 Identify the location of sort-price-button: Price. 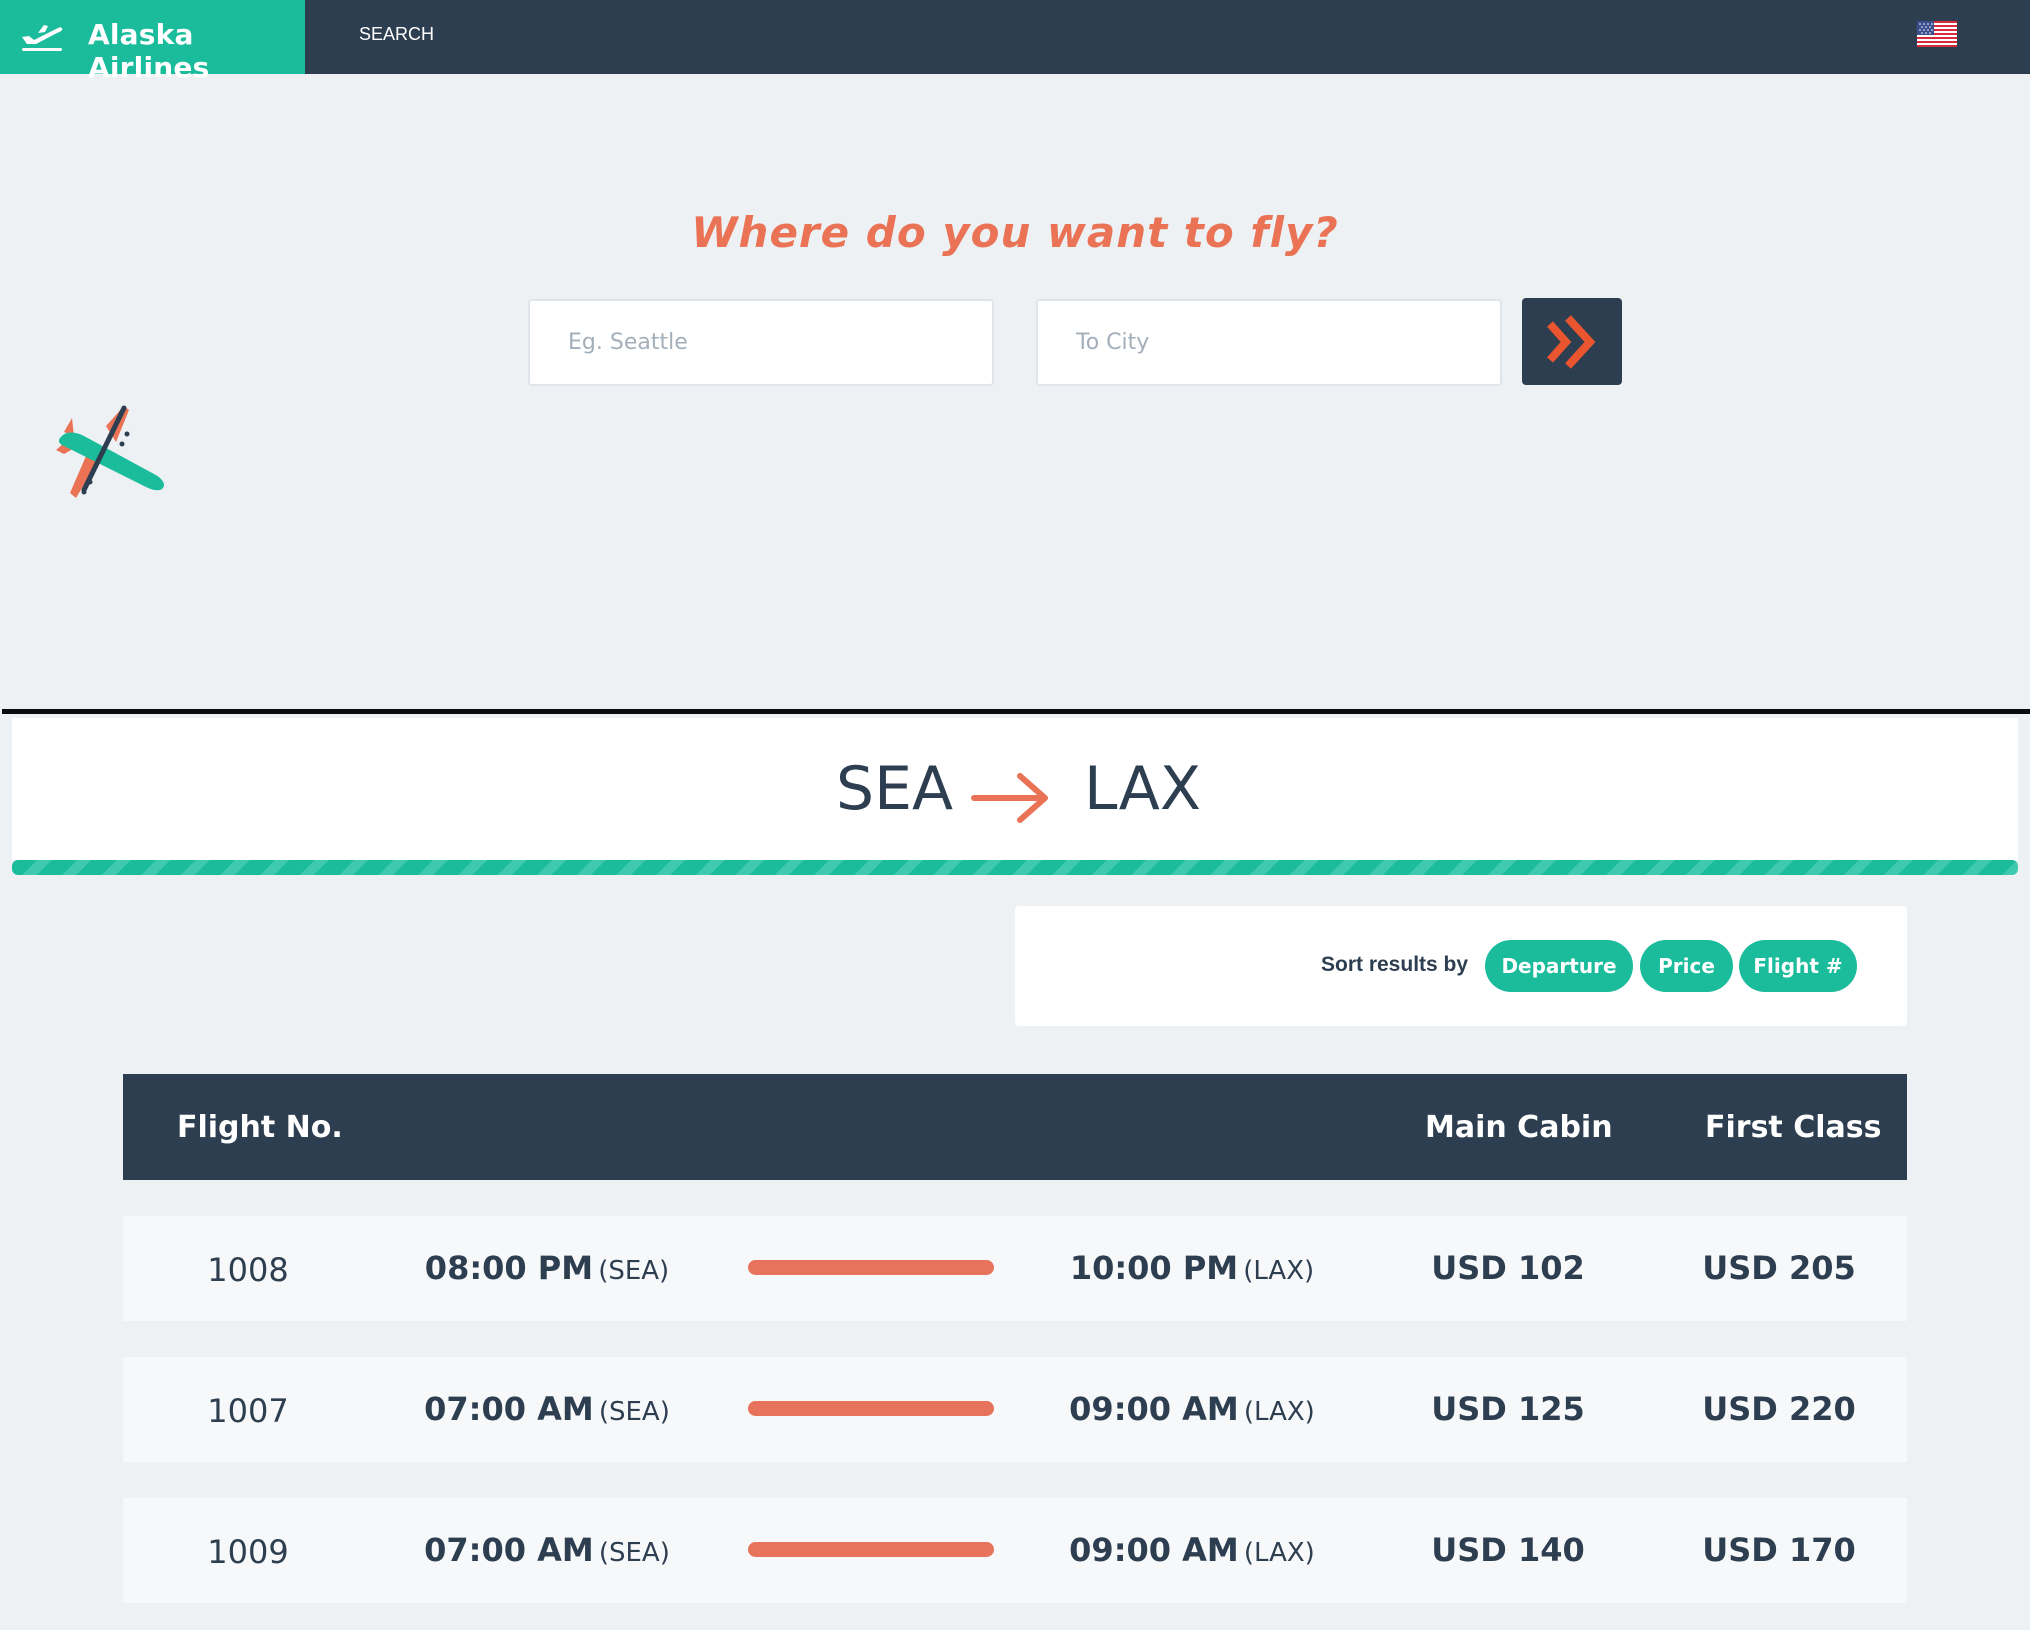
(1686, 966).